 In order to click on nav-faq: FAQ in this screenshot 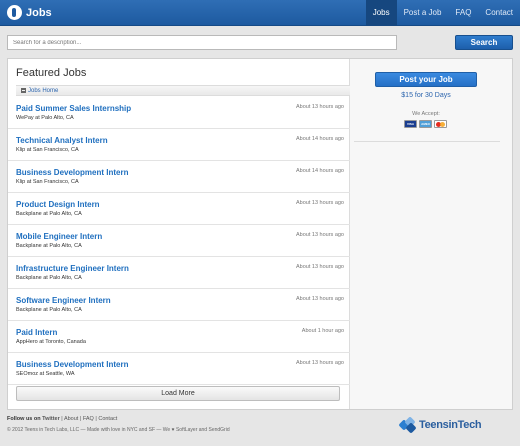, I will do `click(463, 13)`.